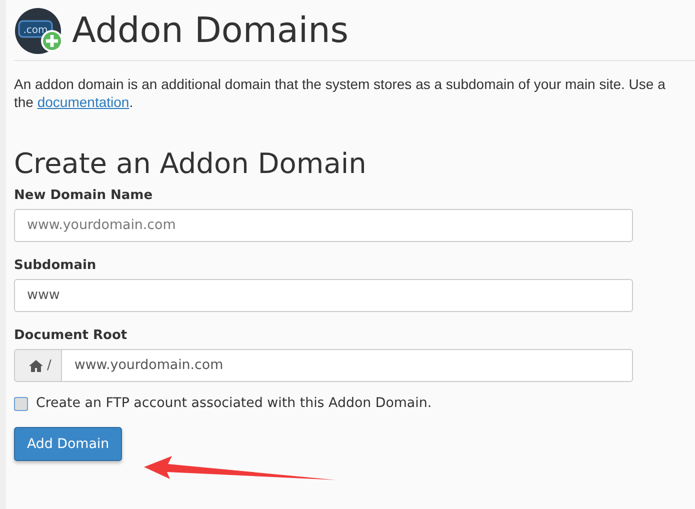 This screenshot has height=509, width=695. What do you see at coordinates (84, 195) in the screenshot?
I see `field-label: New Domain Name` at bounding box center [84, 195].